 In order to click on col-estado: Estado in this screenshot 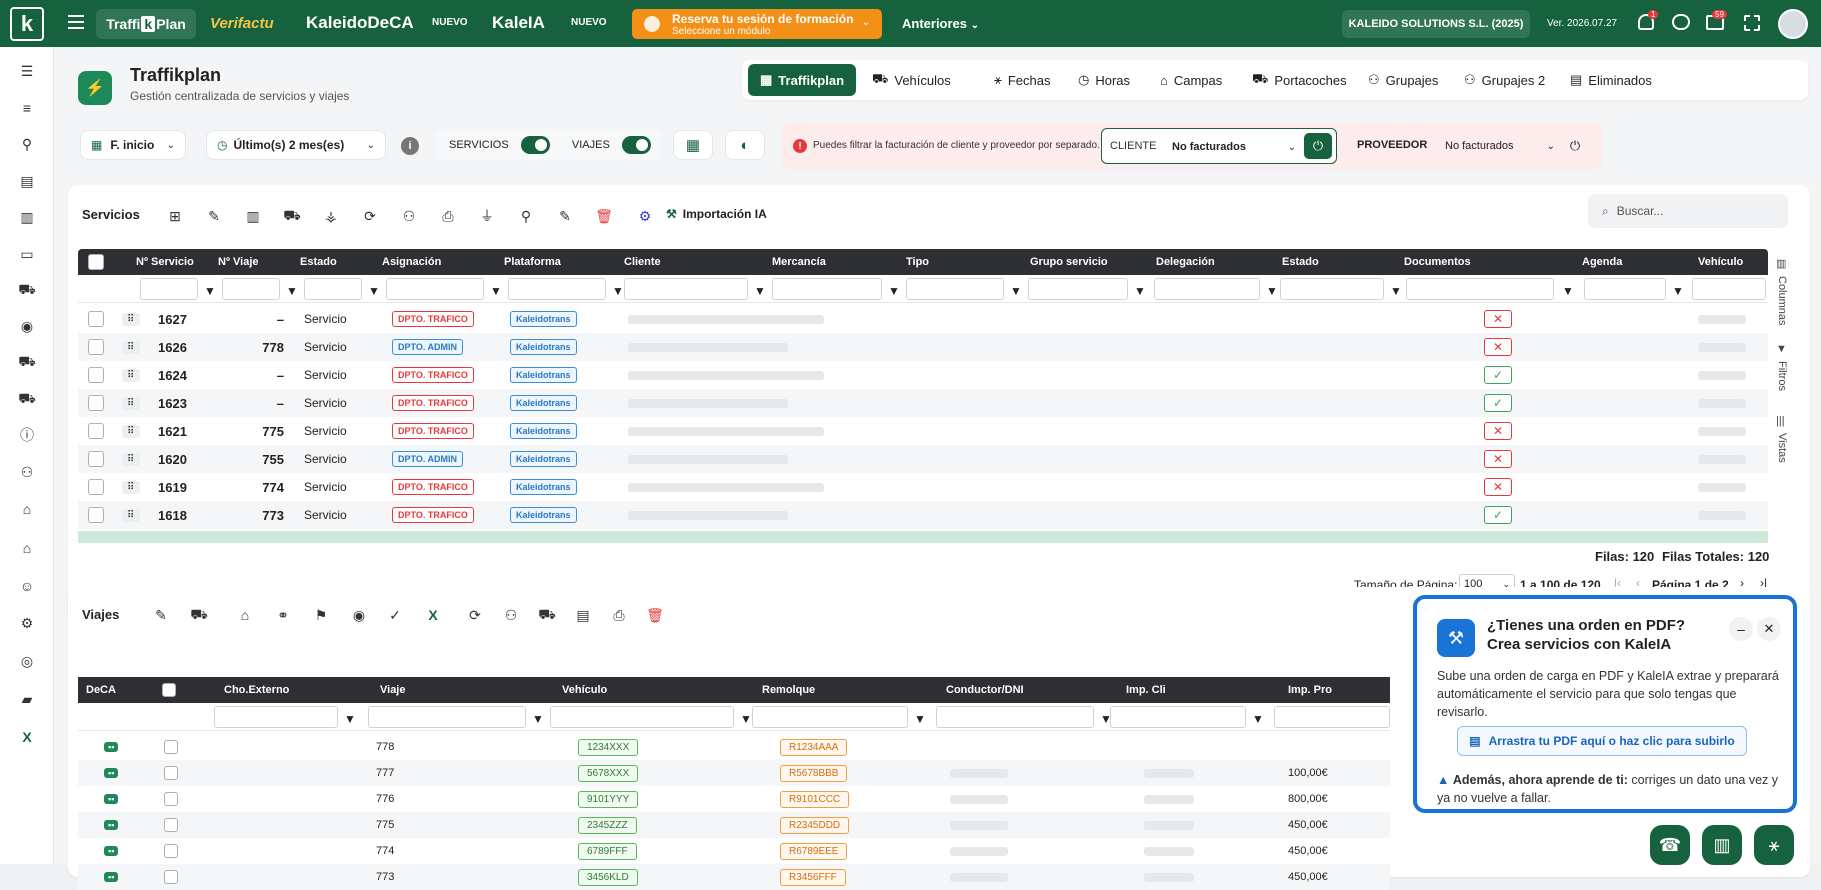, I will do `click(329, 262)`.